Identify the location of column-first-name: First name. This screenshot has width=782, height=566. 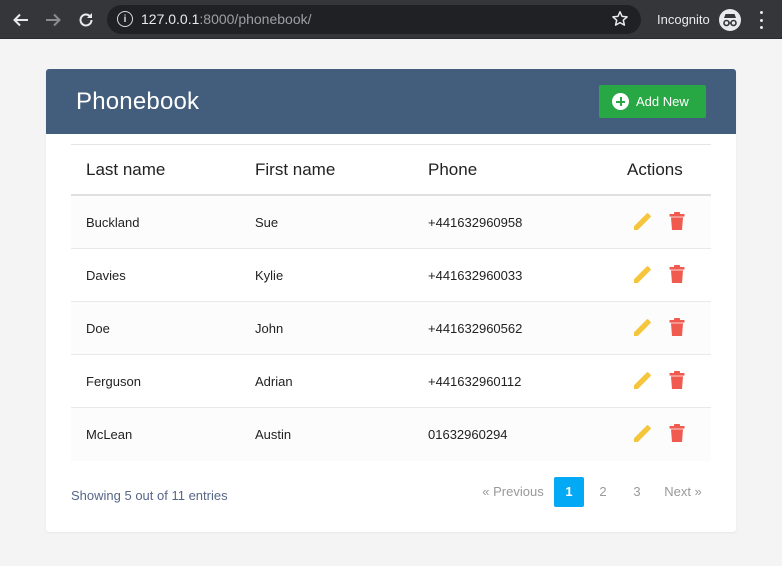
(295, 169).